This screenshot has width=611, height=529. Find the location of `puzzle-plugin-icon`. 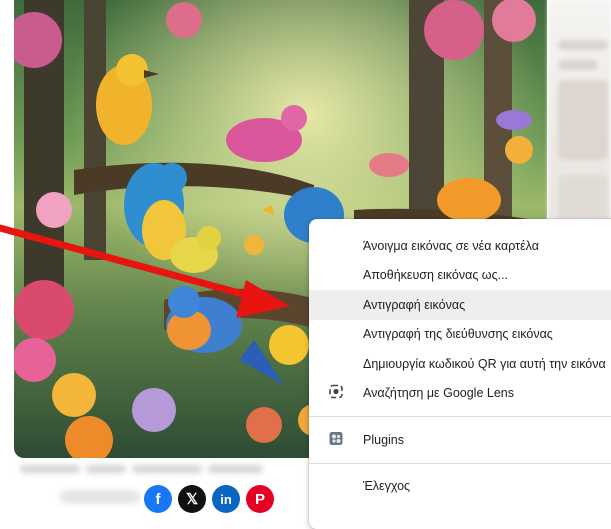

puzzle-plugin-icon is located at coordinates (336, 439).